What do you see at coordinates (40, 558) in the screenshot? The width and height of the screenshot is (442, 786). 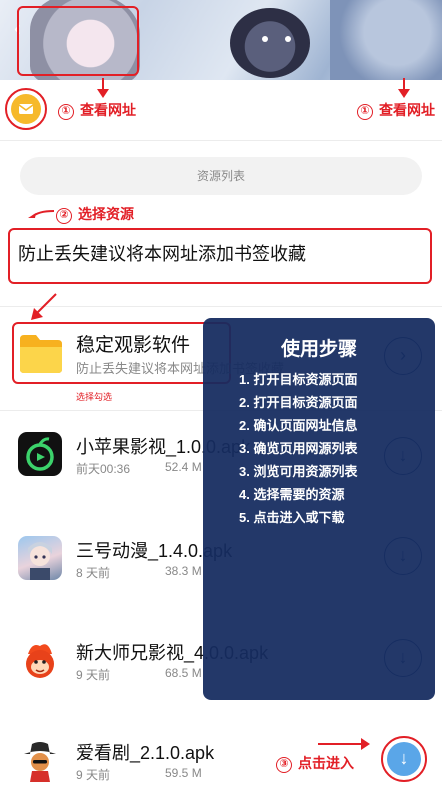 I see `anime-app-icon` at bounding box center [40, 558].